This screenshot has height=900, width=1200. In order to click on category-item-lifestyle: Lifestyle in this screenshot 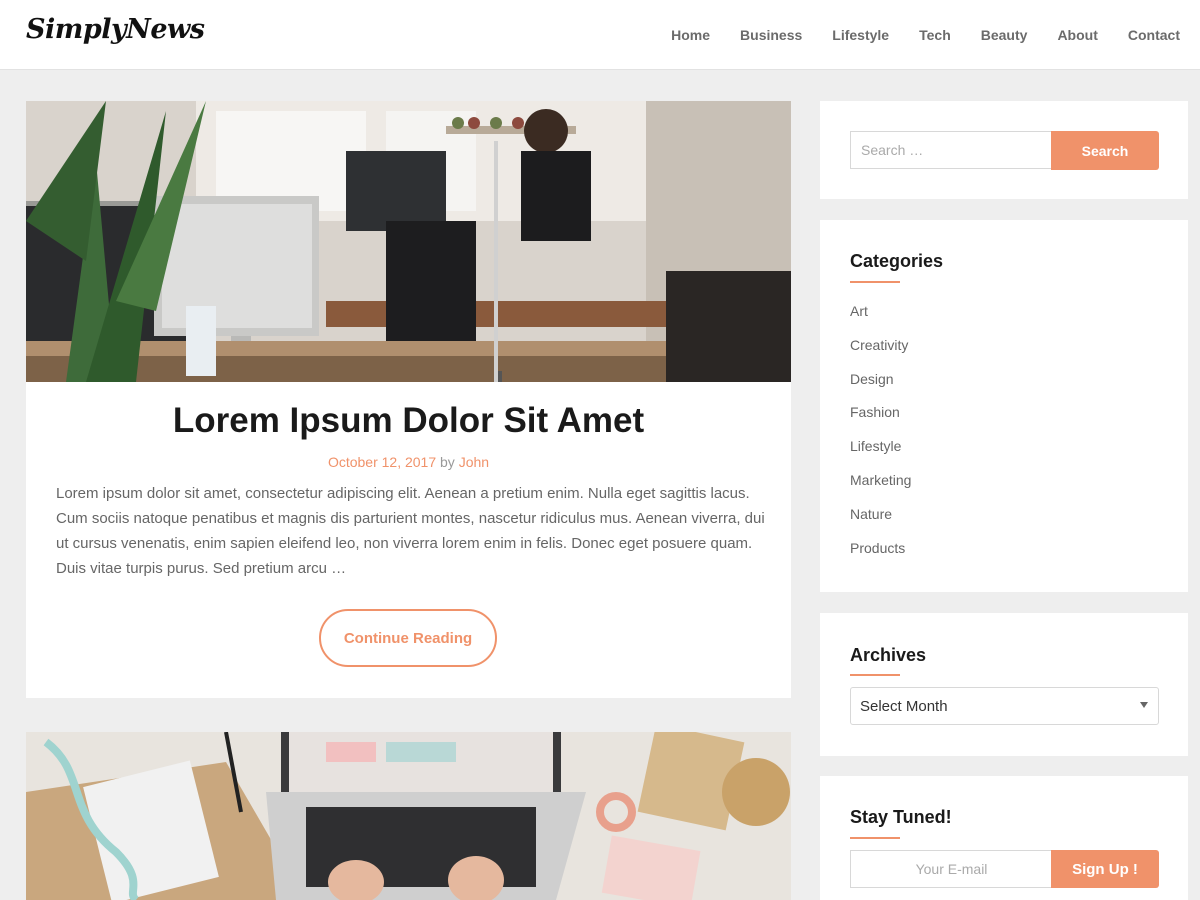, I will do `click(880, 453)`.